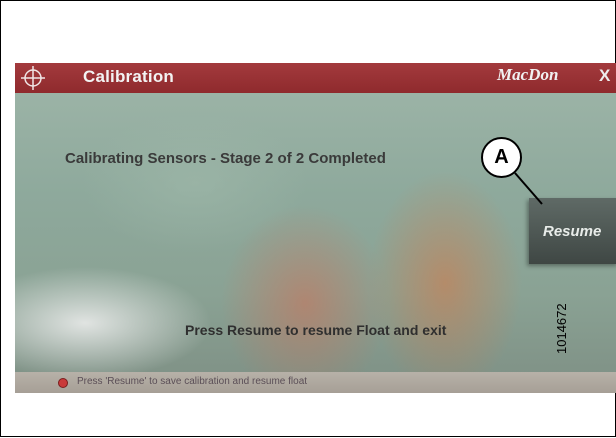 Image resolution: width=616 pixels, height=438 pixels. I want to click on instruction-text: Press Resume to resume Float and exit, so click(316, 330).